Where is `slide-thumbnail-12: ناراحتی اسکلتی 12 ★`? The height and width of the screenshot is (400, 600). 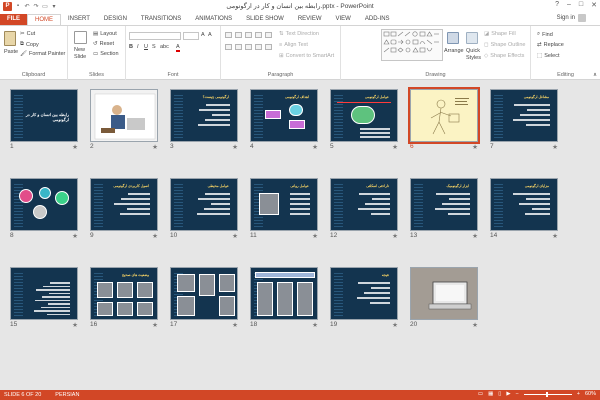 slide-thumbnail-12: ناراحتی اسکلتی 12 ★ is located at coordinates (364, 209).